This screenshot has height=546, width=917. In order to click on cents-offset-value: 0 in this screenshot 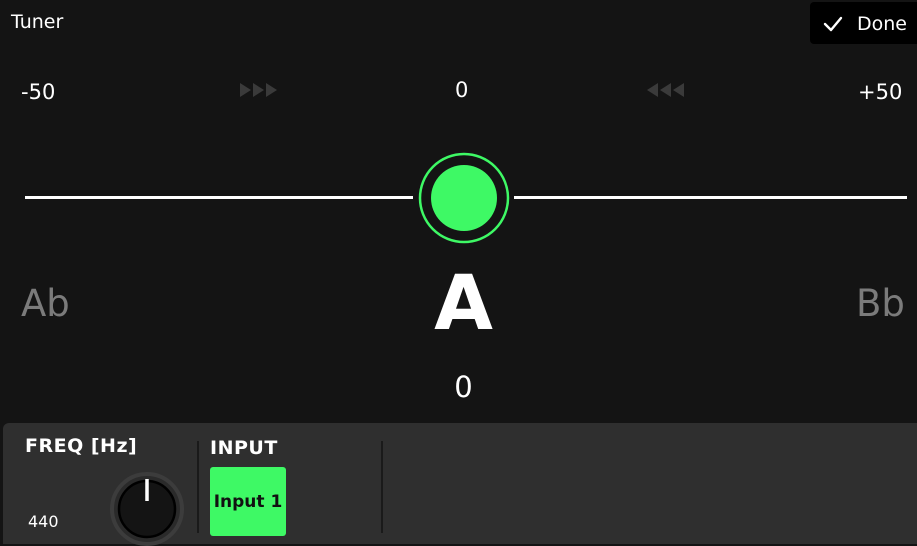, I will do `click(463, 387)`.